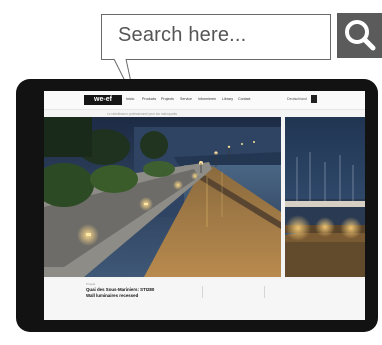  I want to click on search-icon, so click(360, 35).